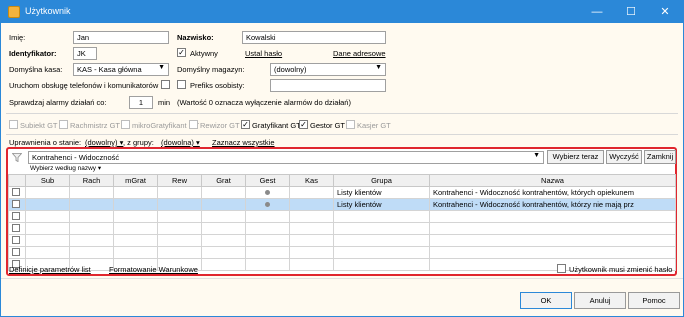 The height and width of the screenshot is (317, 684). Describe the element at coordinates (575, 157) in the screenshot. I see `wybierz-teraz-button: Wybierz teraz` at that location.